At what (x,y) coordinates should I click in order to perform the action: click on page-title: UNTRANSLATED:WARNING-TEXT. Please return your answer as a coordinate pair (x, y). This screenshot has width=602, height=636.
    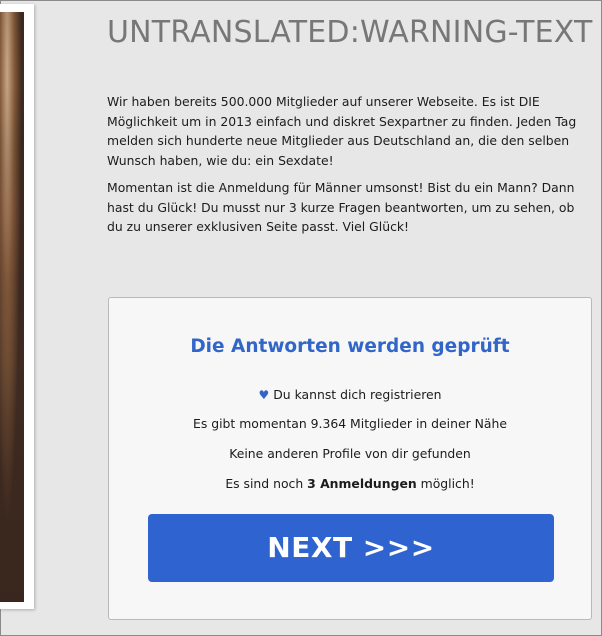
    Looking at the image, I should click on (350, 32).